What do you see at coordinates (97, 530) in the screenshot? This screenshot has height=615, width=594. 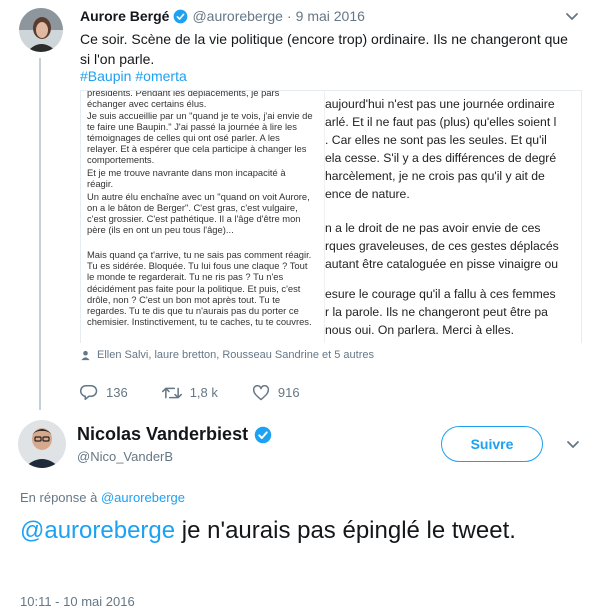 I see `mention-link: @auroreberge` at bounding box center [97, 530].